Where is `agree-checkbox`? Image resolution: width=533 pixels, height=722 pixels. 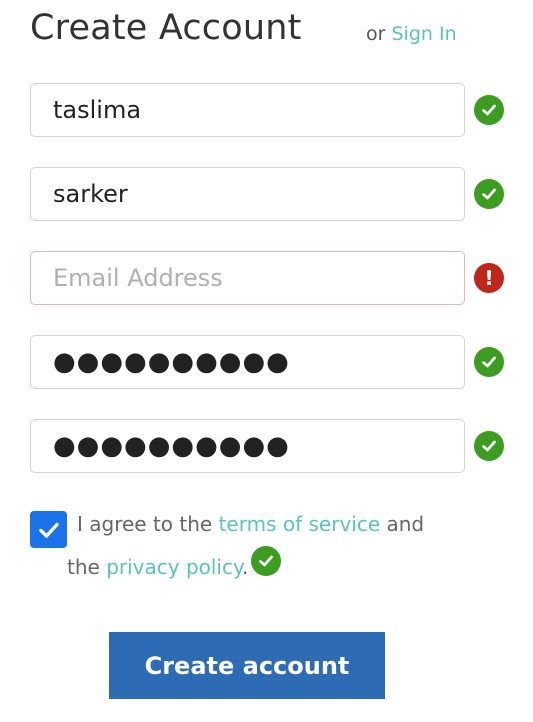 agree-checkbox is located at coordinates (48, 529).